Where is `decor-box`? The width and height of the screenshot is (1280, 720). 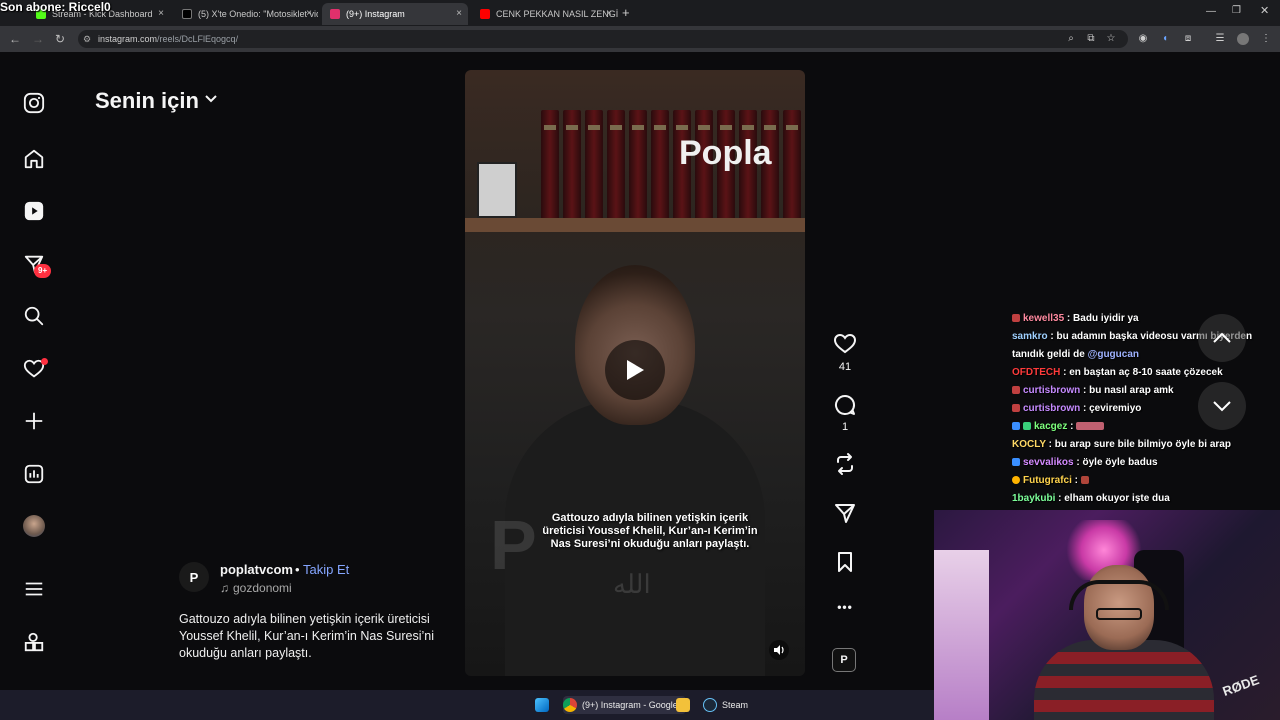 decor-box is located at coordinates (497, 190).